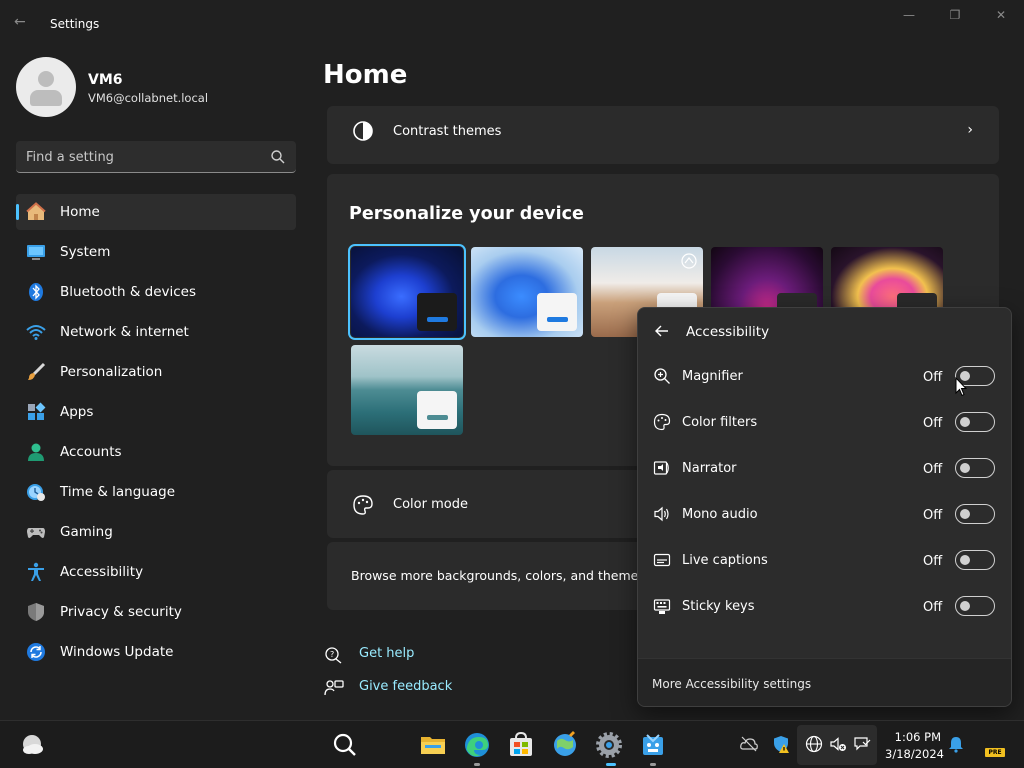 The image size is (1024, 768). What do you see at coordinates (156, 212) in the screenshot?
I see `sidebar-item-home: Home` at bounding box center [156, 212].